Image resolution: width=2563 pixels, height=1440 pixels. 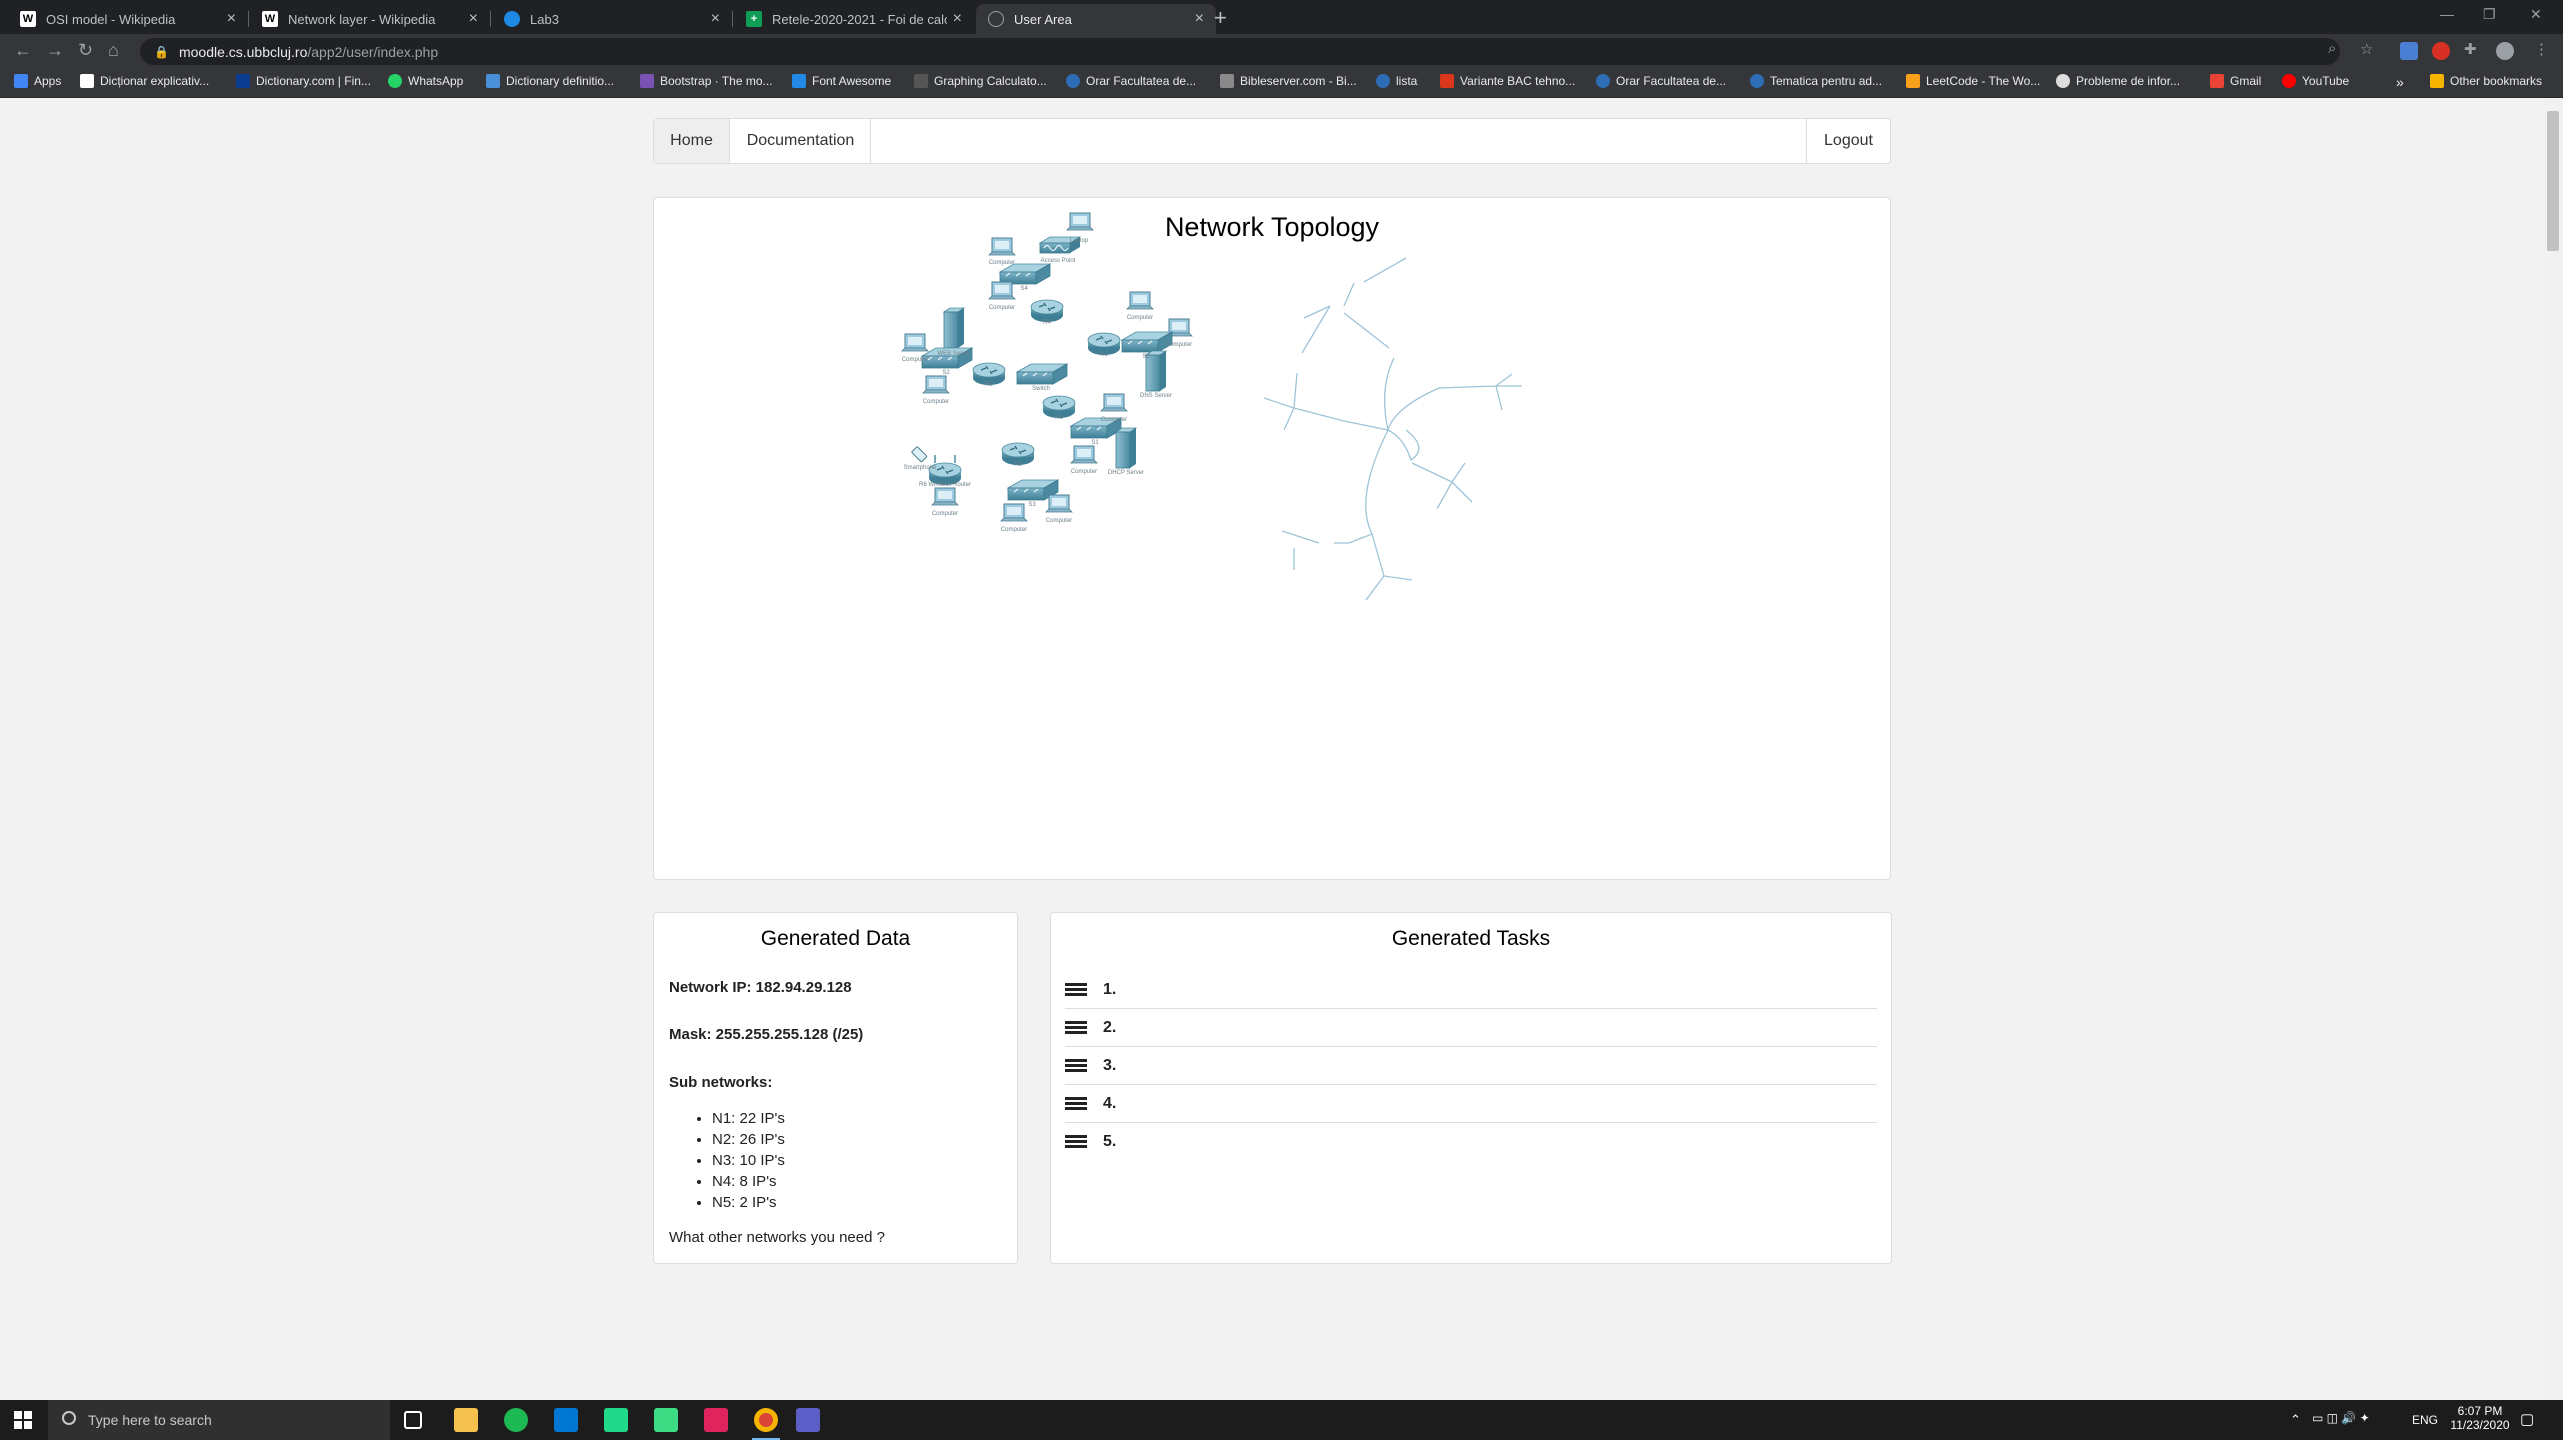 What do you see at coordinates (766, 1420) in the screenshot?
I see `chrome-icon` at bounding box center [766, 1420].